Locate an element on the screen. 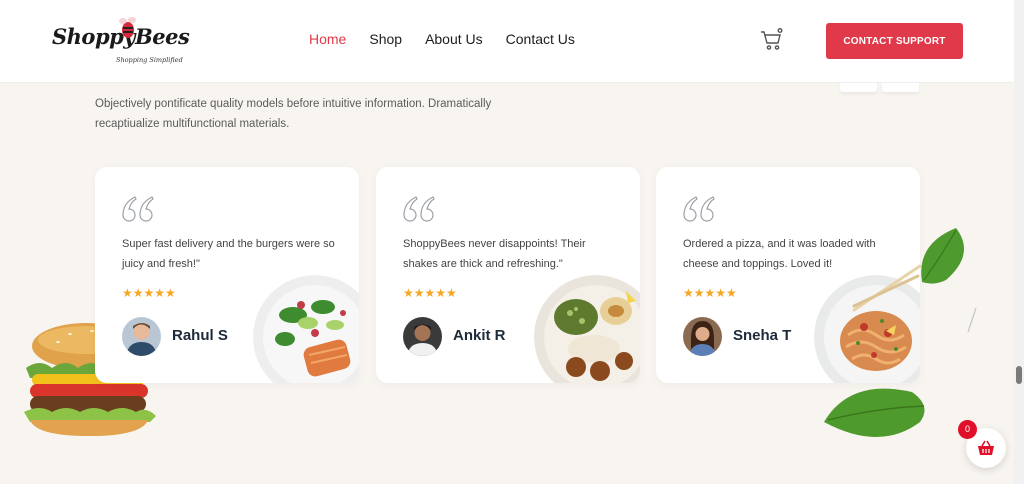 The width and height of the screenshot is (1024, 484). cart-icon is located at coordinates (772, 40).